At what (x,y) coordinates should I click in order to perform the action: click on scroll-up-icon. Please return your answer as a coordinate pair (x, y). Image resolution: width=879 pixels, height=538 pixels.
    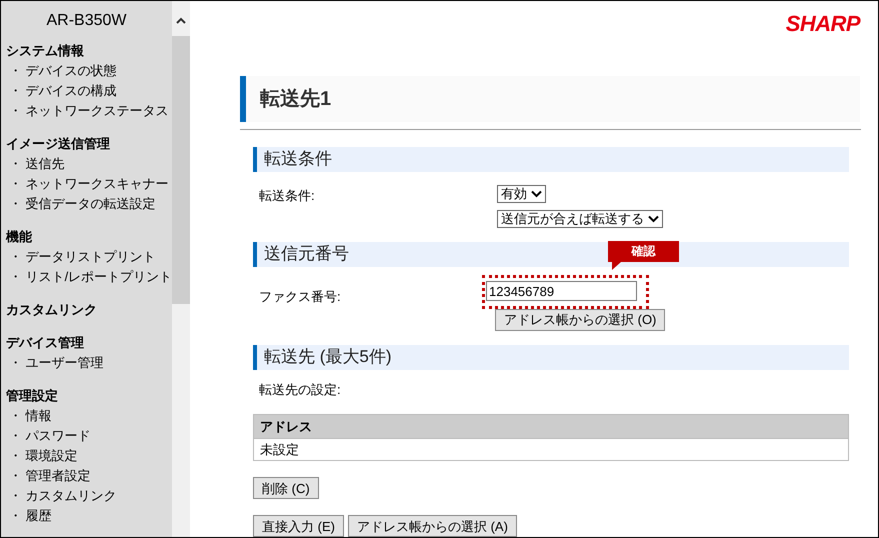
    Looking at the image, I should click on (181, 20).